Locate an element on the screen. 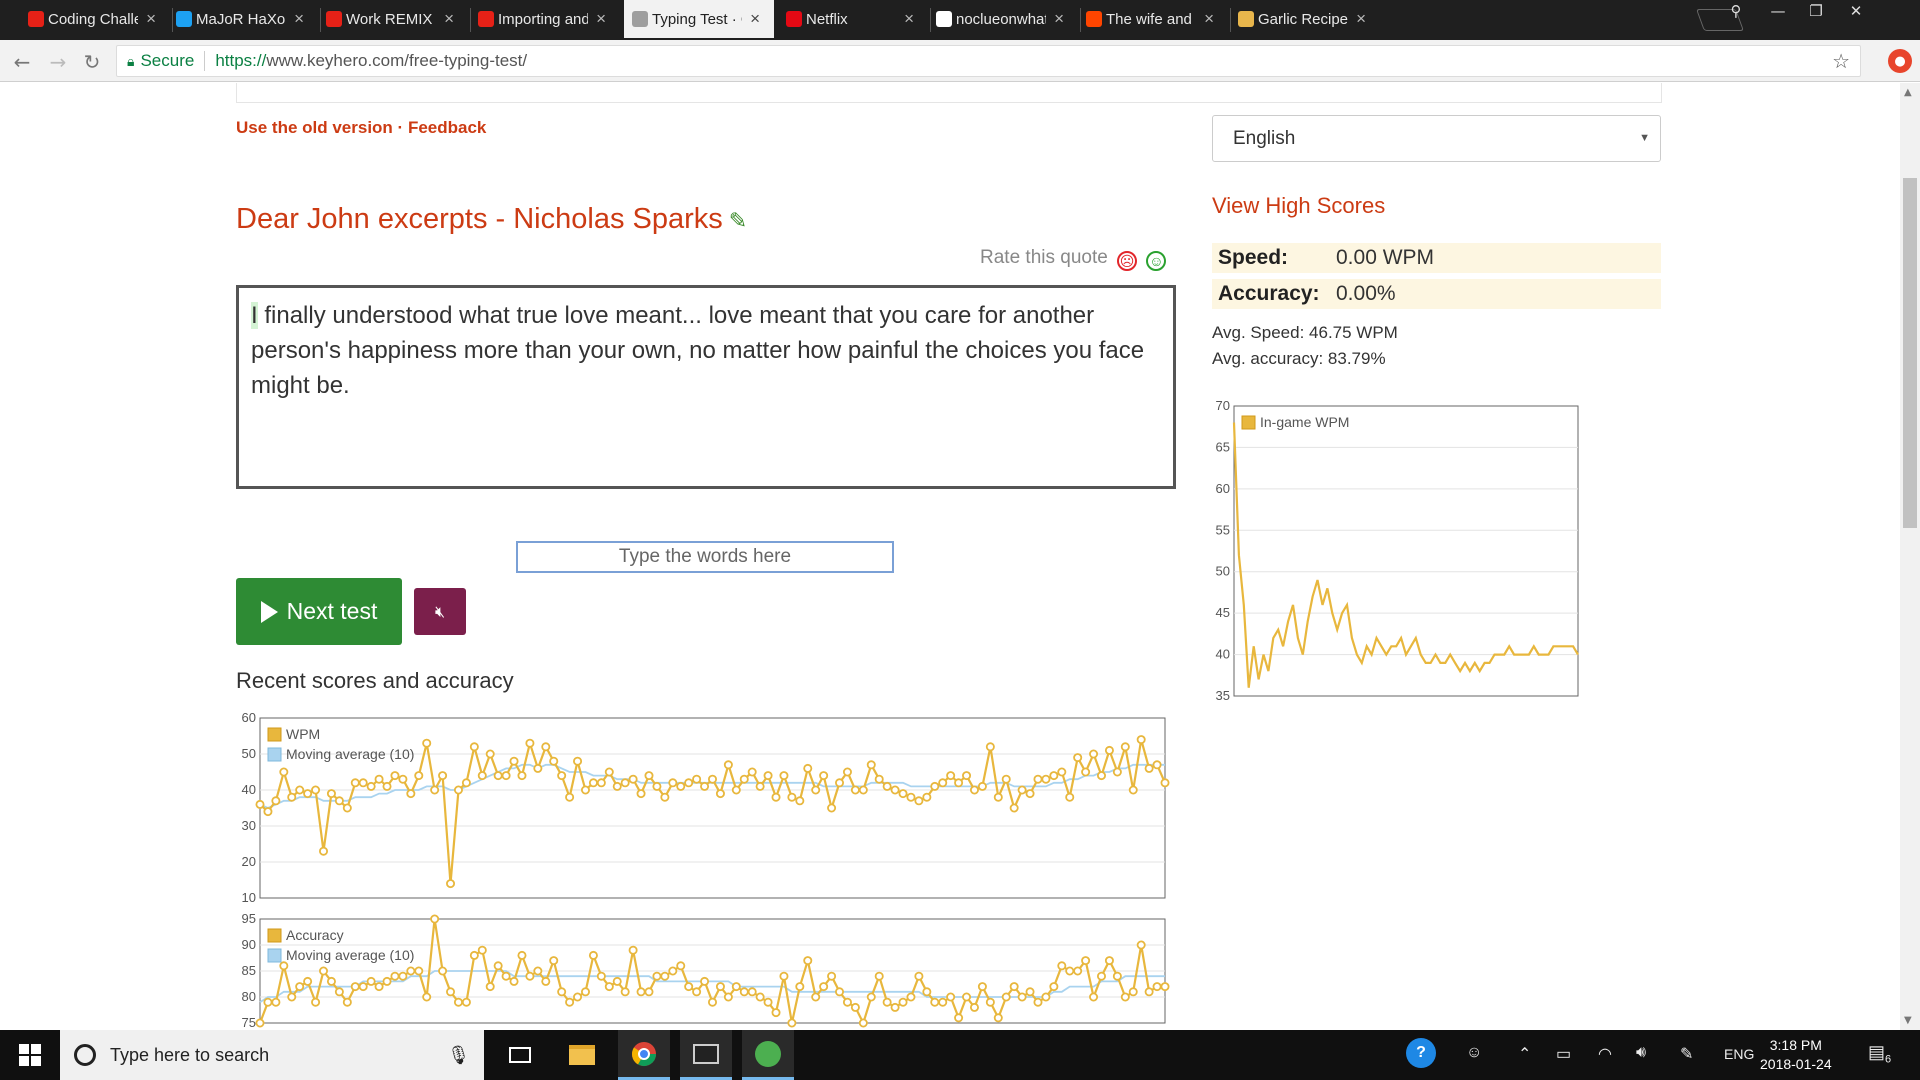  forward-icon: → is located at coordinates (58, 62).